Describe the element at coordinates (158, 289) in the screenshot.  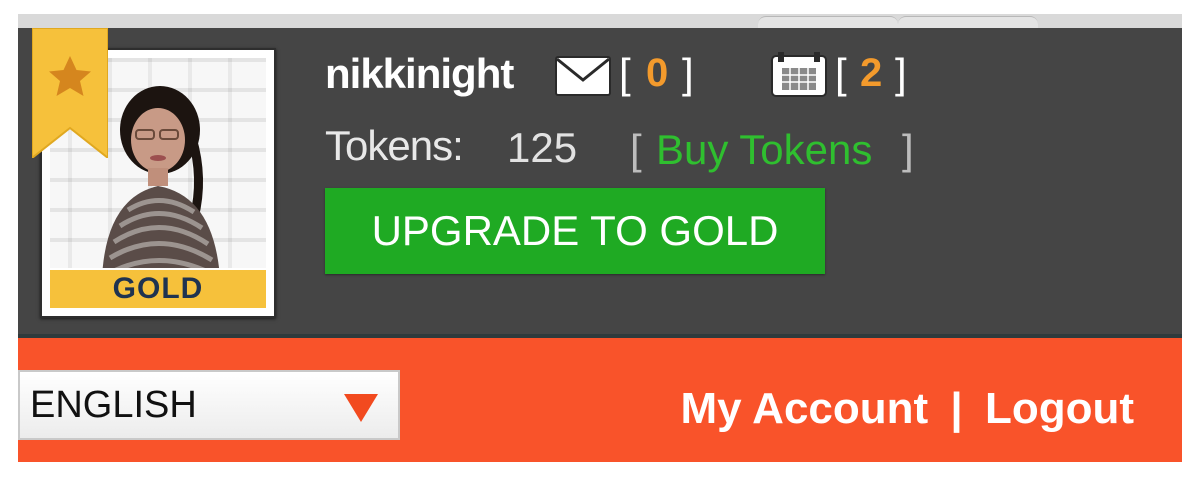
I see `membership-badge: GOLD` at that location.